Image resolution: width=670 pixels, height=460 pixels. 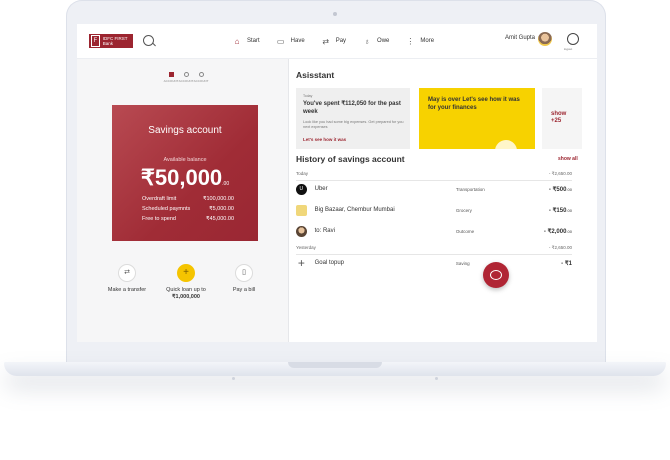 I want to click on card-payment-icon, so click(x=301, y=210).